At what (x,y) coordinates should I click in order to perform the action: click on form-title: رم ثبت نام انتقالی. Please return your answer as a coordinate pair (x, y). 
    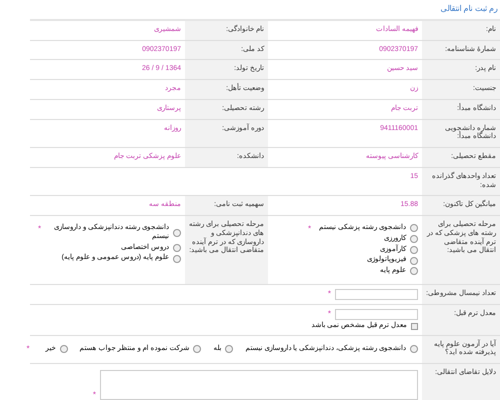
    Looking at the image, I should click on (469, 8).